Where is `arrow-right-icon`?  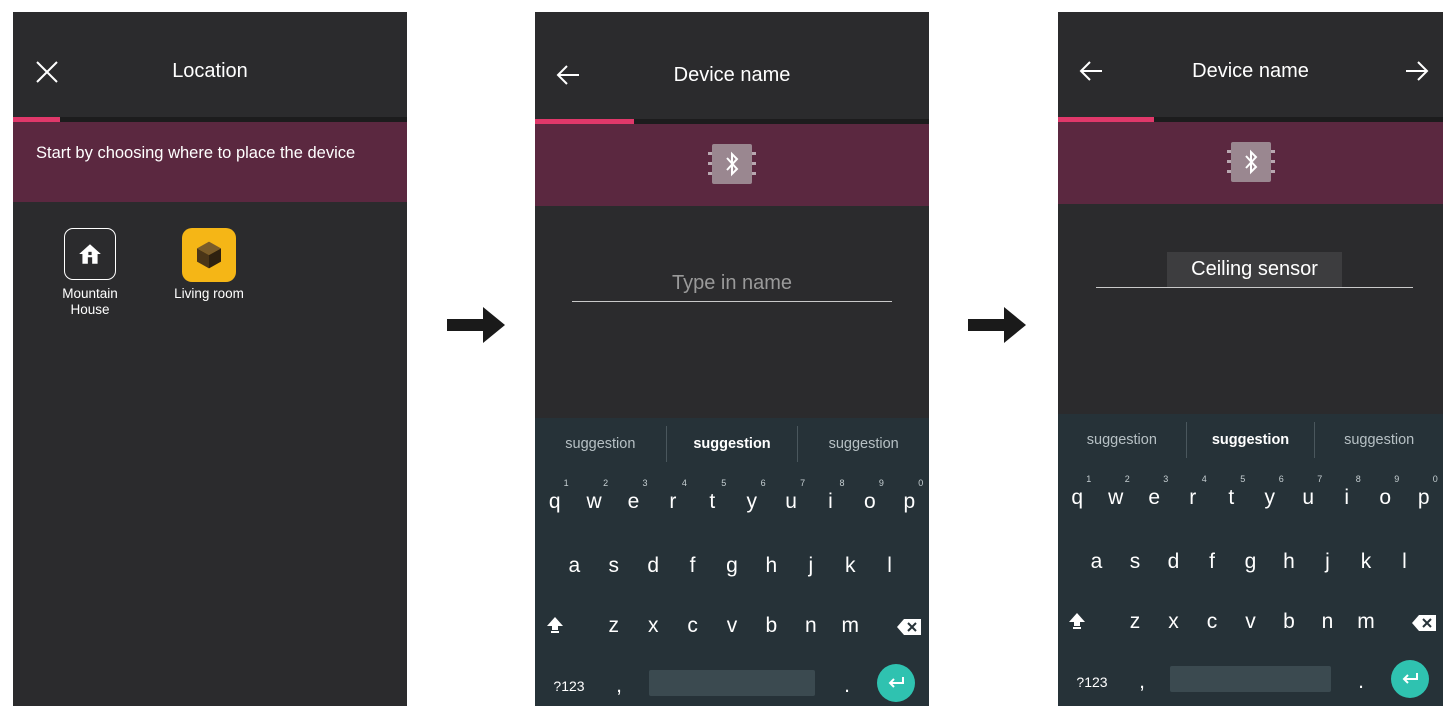 arrow-right-icon is located at coordinates (1417, 71).